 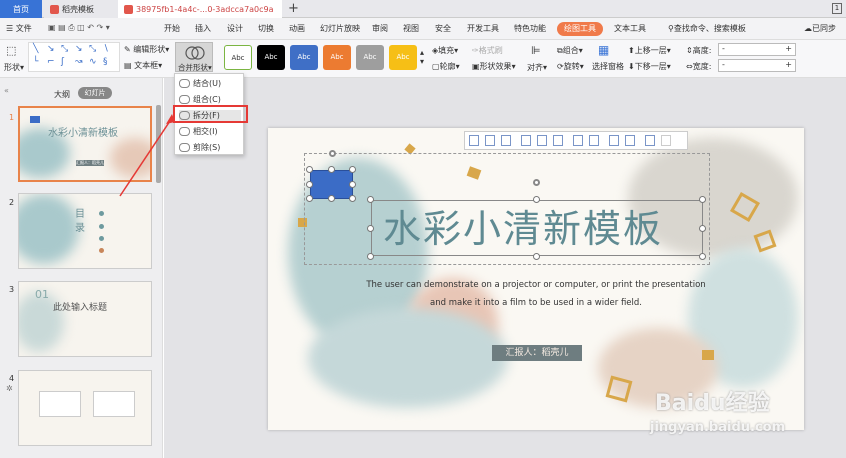 What do you see at coordinates (666, 140) in the screenshot?
I see `lock-icon` at bounding box center [666, 140].